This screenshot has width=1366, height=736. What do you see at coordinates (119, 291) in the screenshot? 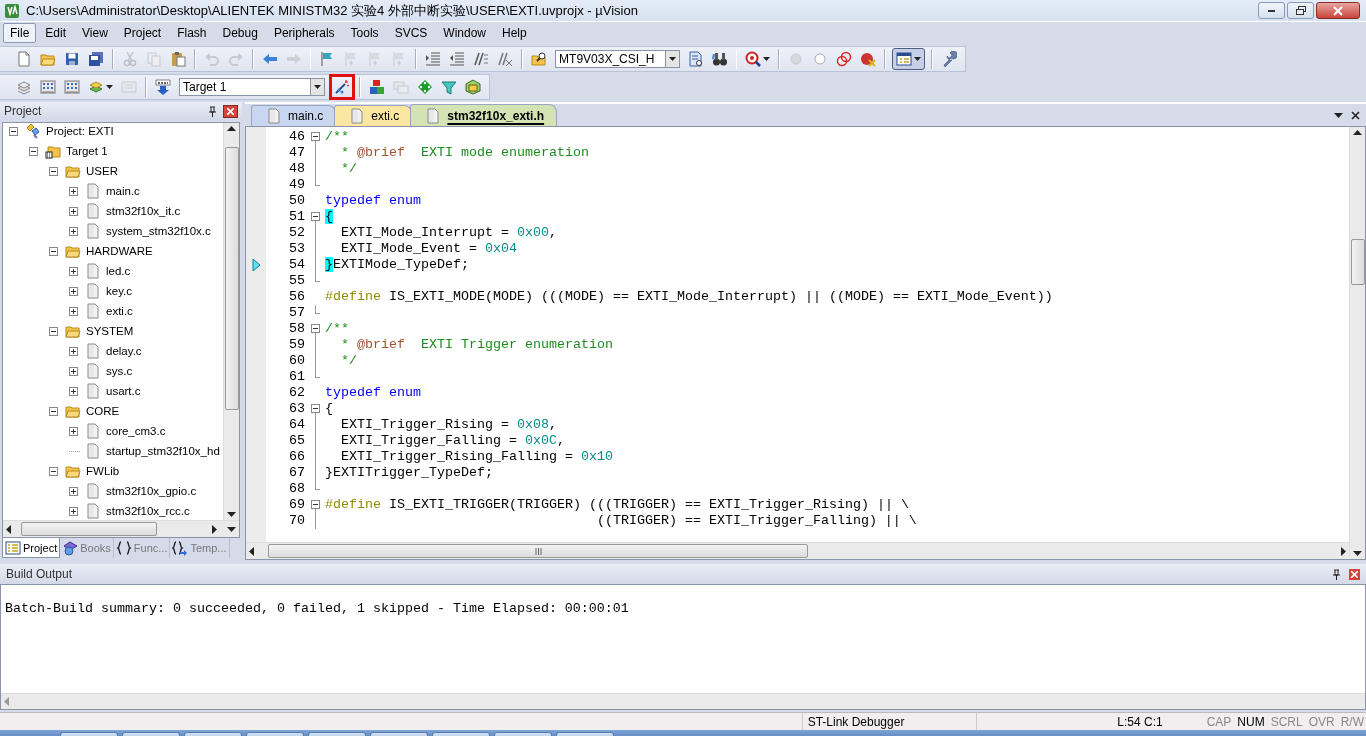
I see `tree-item: key.c` at bounding box center [119, 291].